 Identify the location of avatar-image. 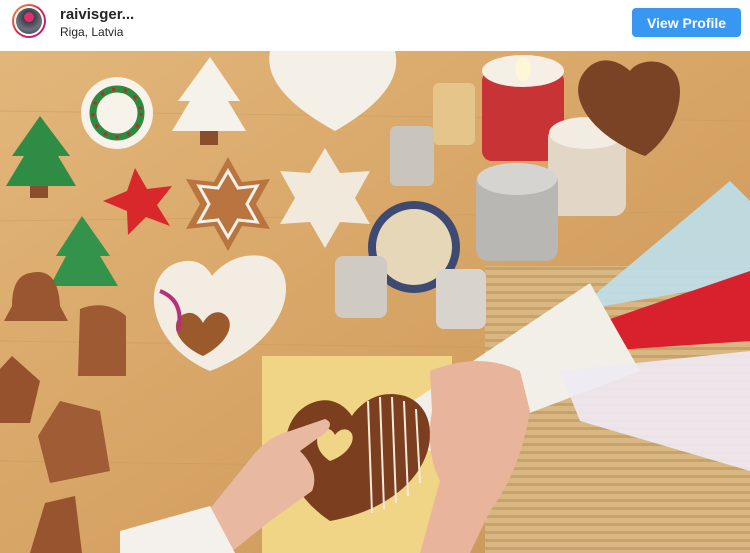
(29, 21).